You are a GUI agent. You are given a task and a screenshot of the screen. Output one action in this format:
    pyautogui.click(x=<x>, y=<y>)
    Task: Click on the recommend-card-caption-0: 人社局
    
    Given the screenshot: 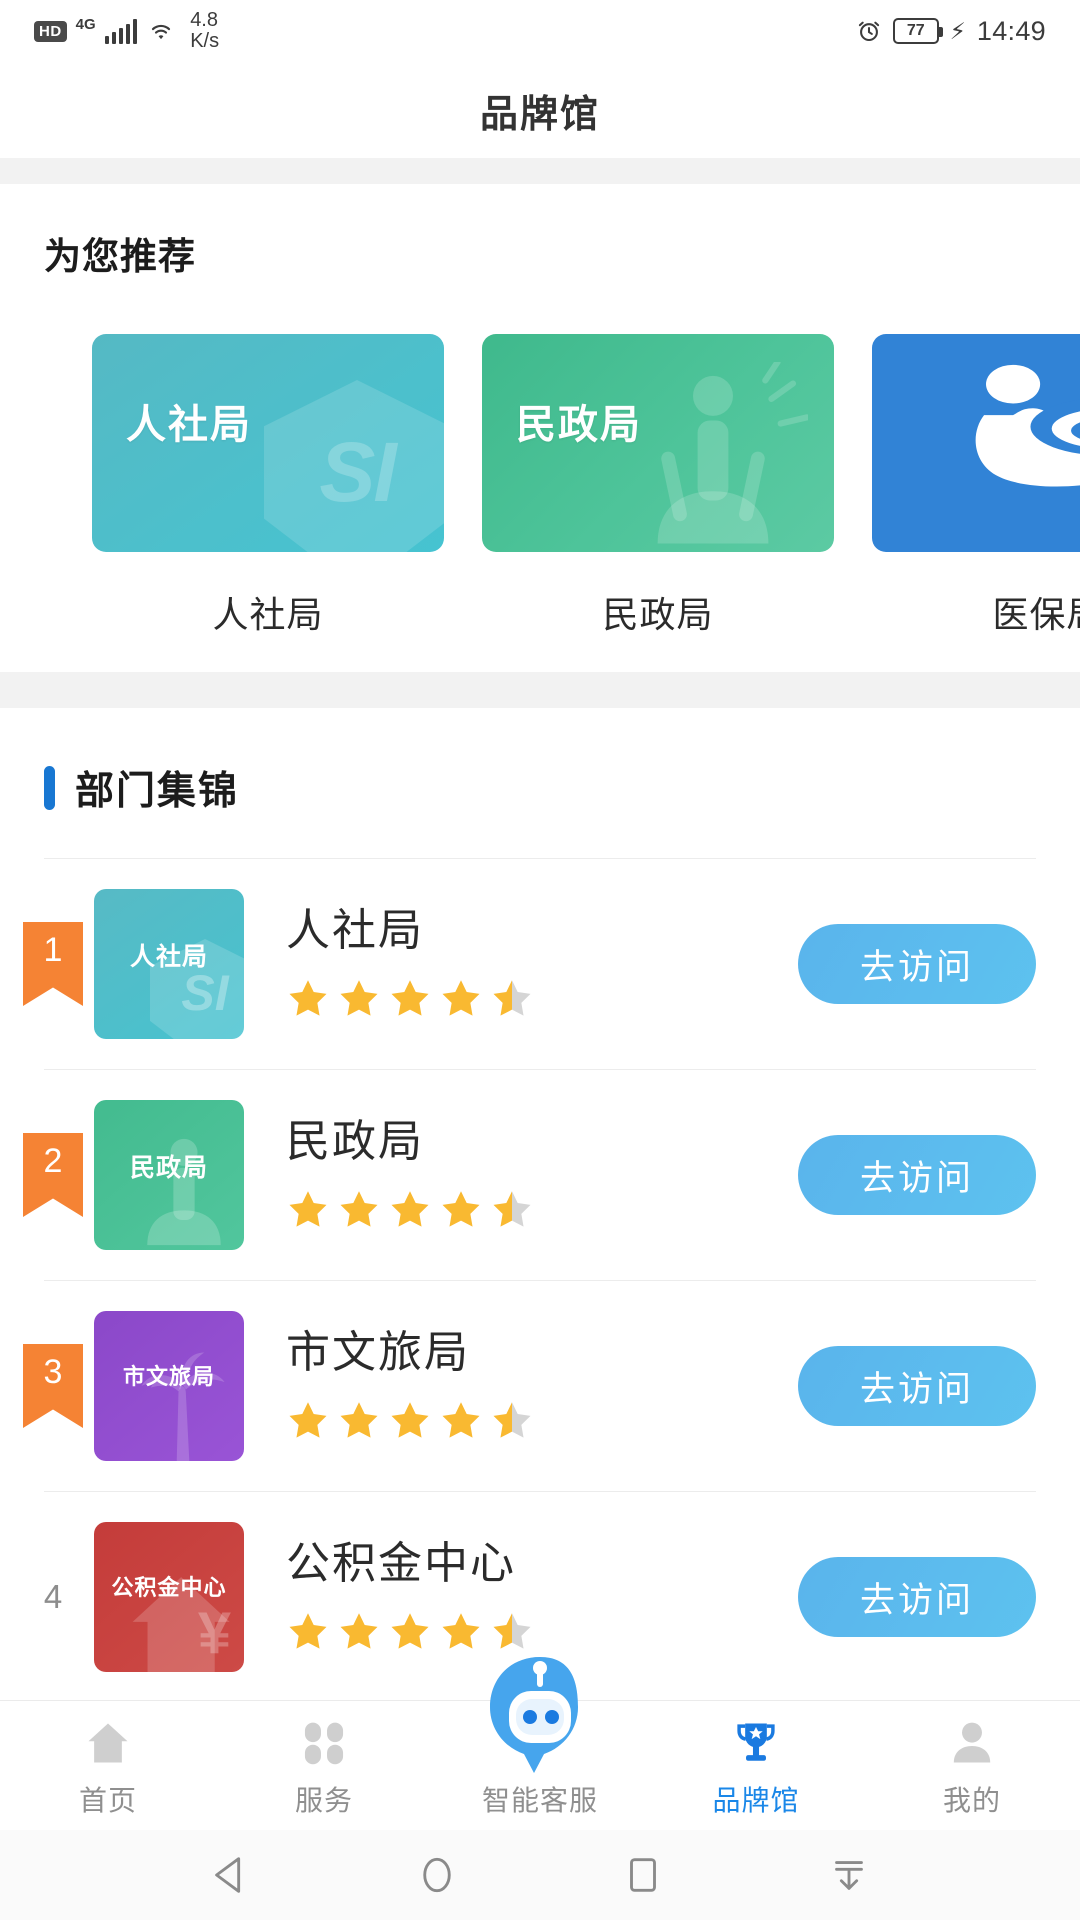 What is the action you would take?
    pyautogui.click(x=189, y=425)
    